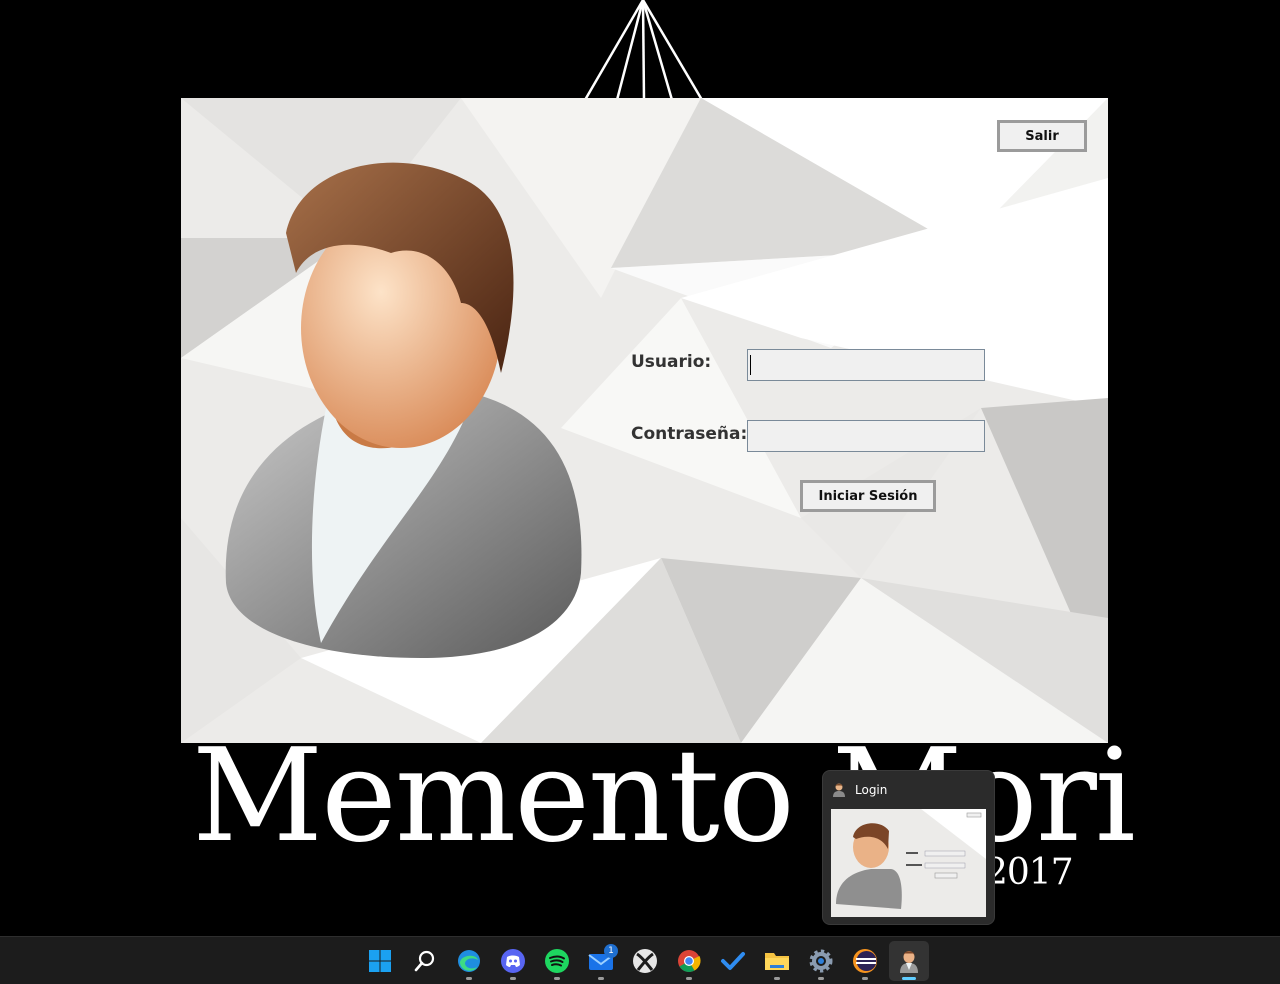 The height and width of the screenshot is (984, 1280). I want to click on taskbar-xbox, so click(645, 961).